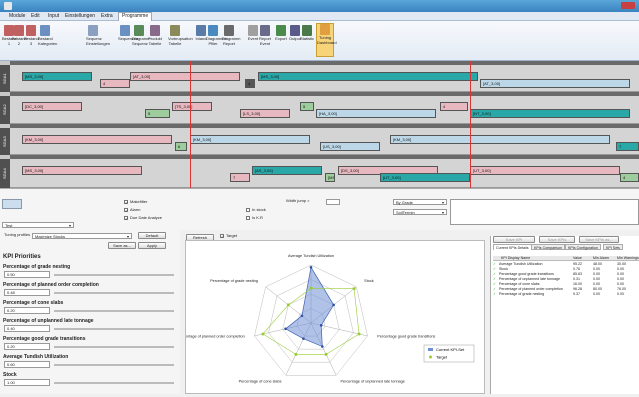  What do you see at coordinates (27, 274) in the screenshot?
I see `kpi-priority-value: 0.50` at bounding box center [27, 274].